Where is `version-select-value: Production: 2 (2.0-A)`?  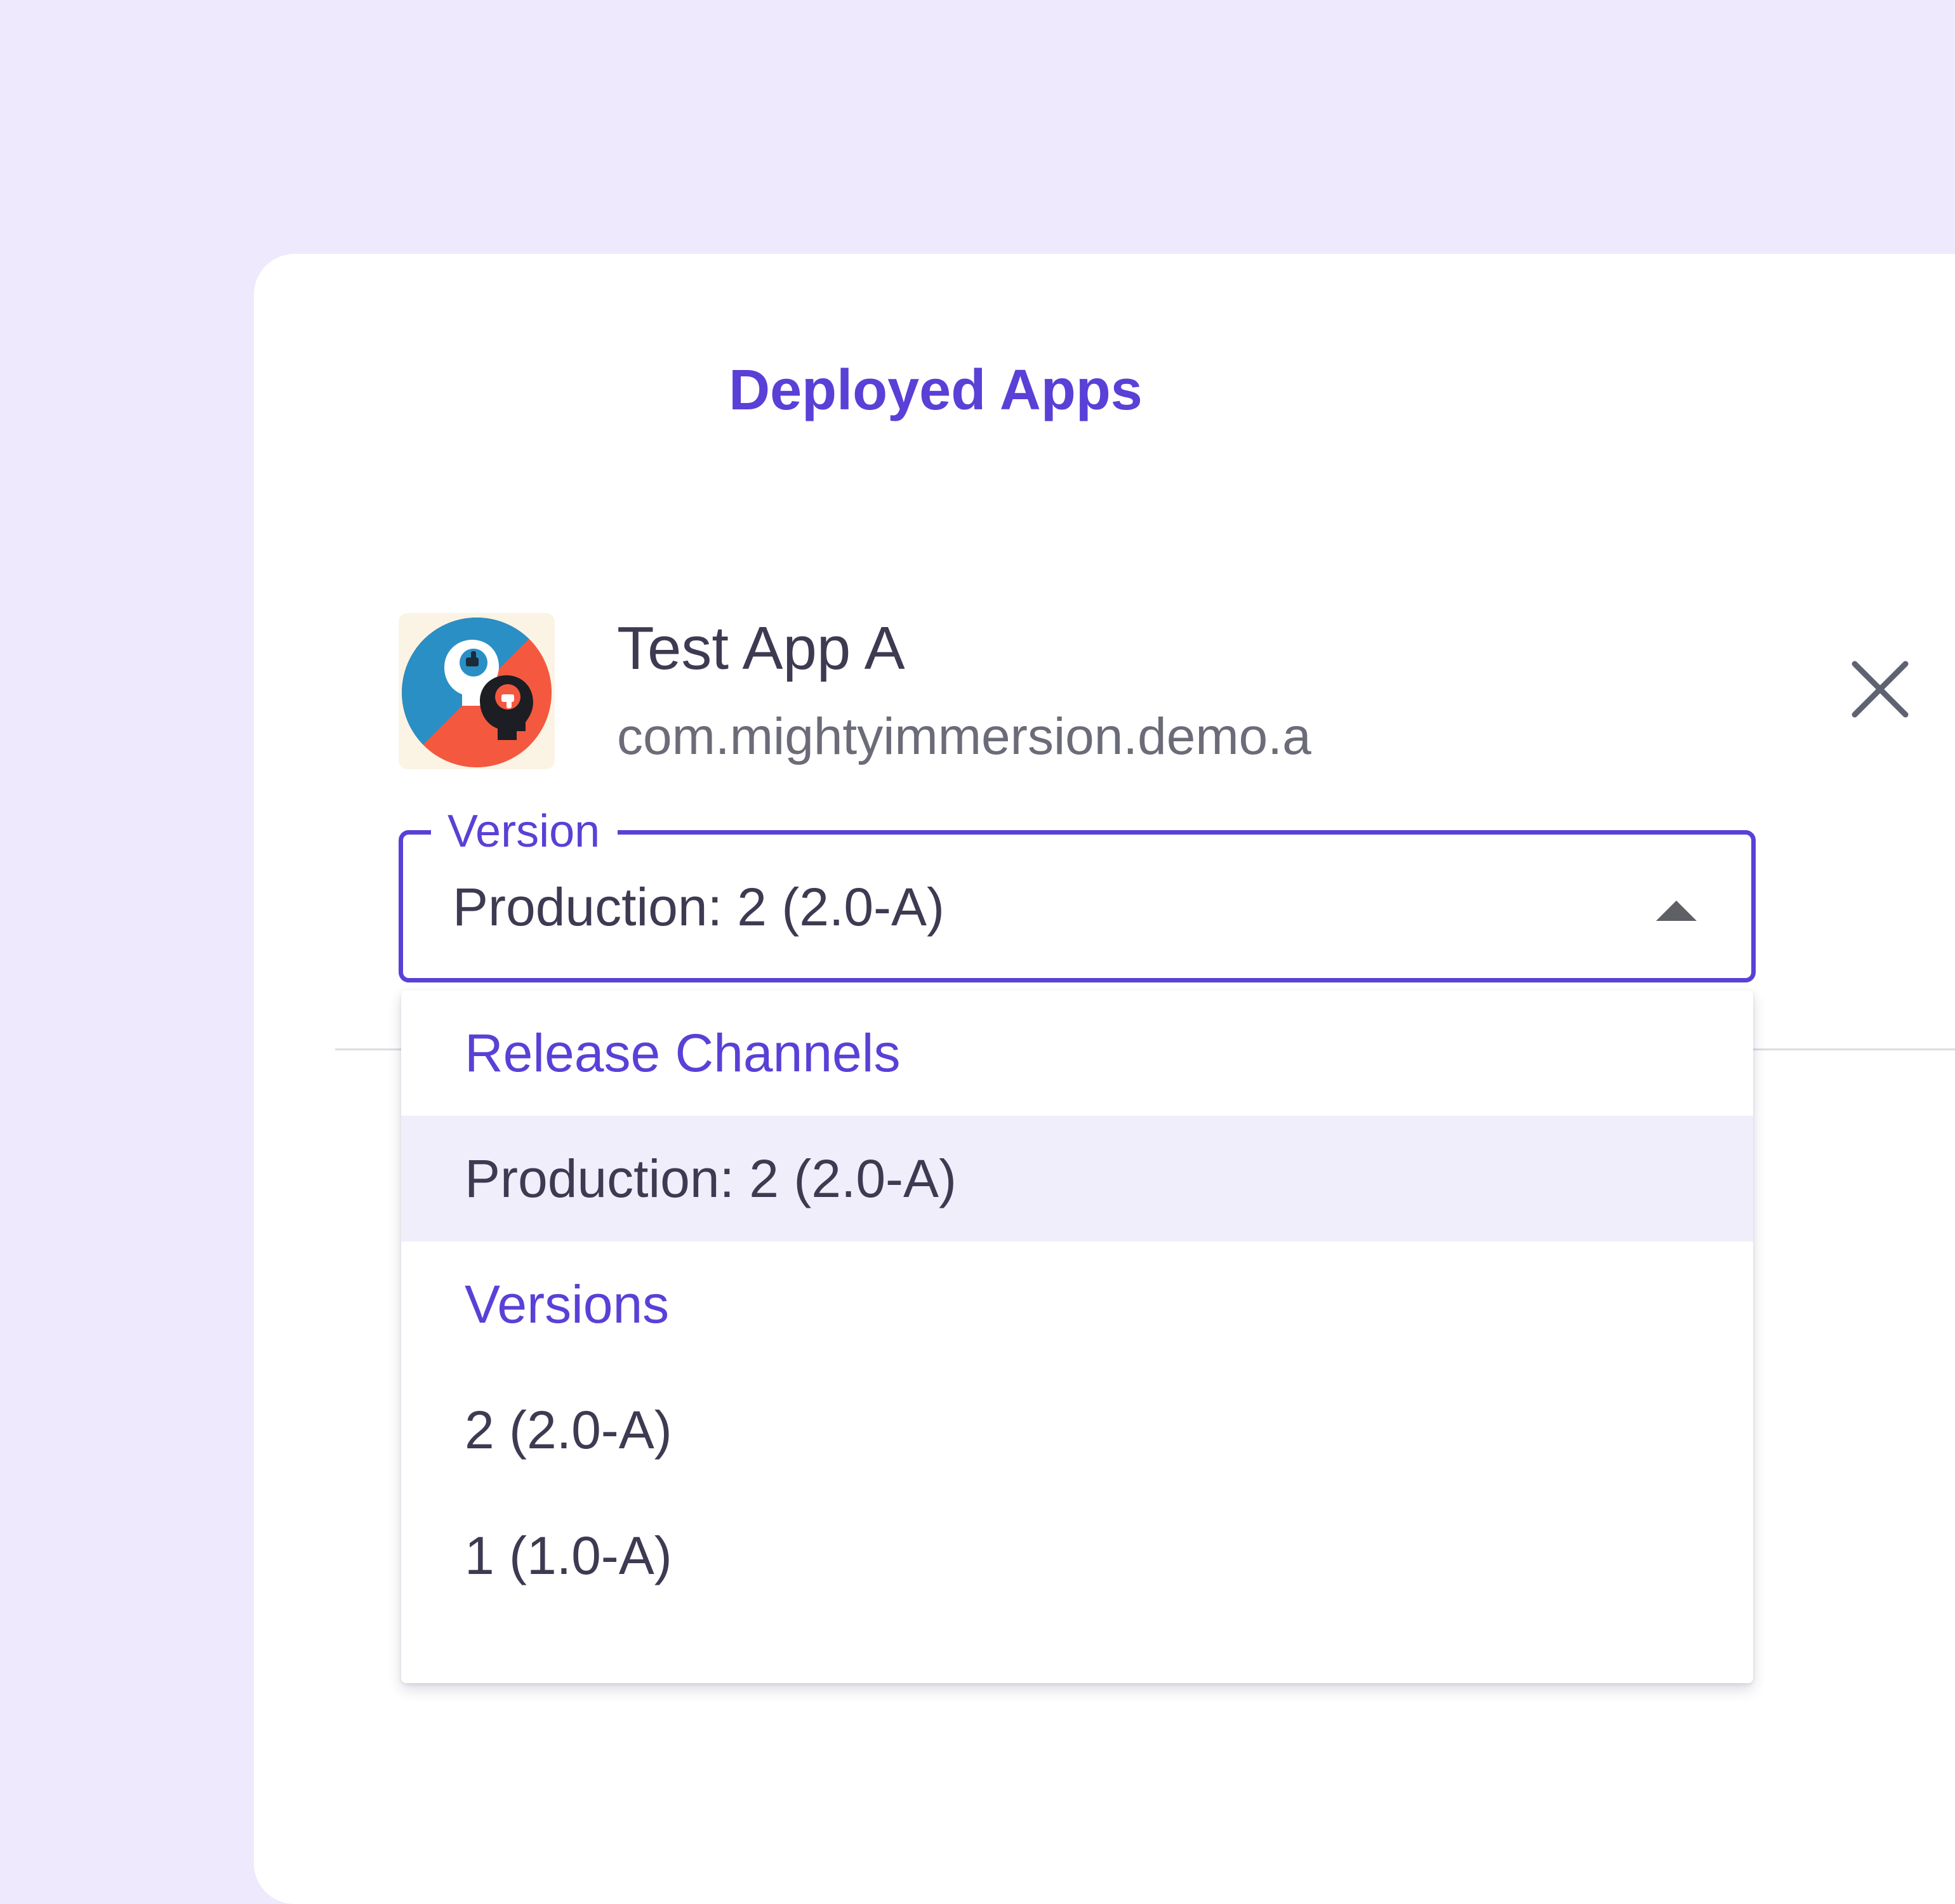 version-select-value: Production: 2 (2.0-A) is located at coordinates (699, 907).